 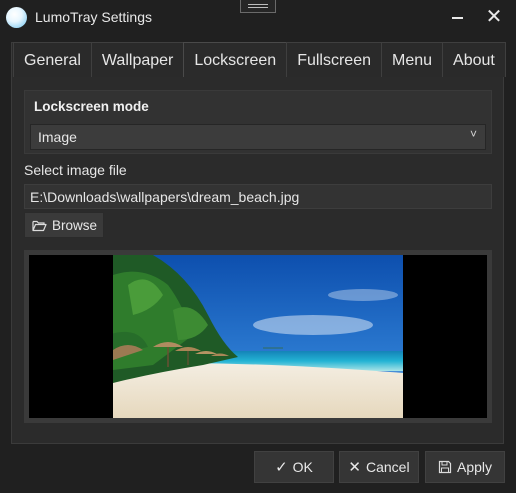 I want to click on tab-fullscreen: Fullscreen, so click(x=334, y=59).